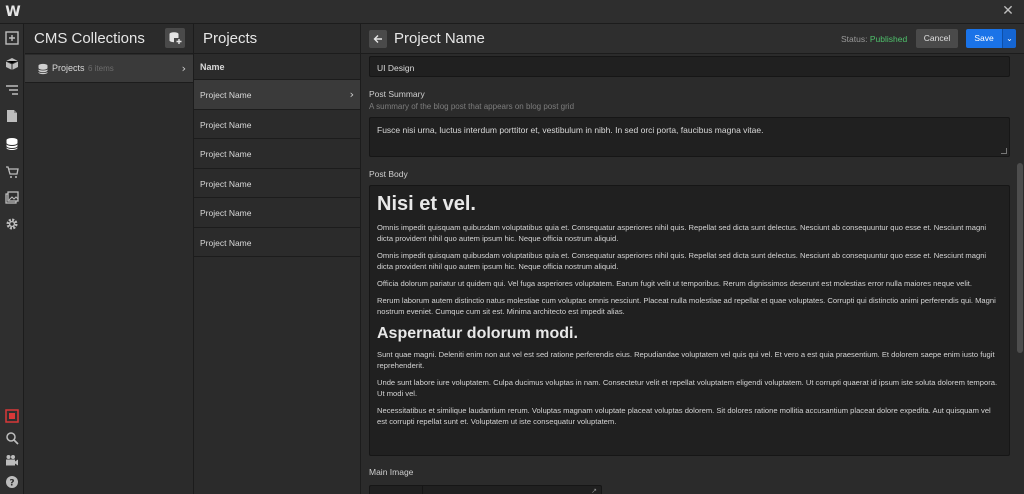 This screenshot has width=1024, height=494. What do you see at coordinates (1008, 11) in the screenshot?
I see `close-icon: ✕` at bounding box center [1008, 11].